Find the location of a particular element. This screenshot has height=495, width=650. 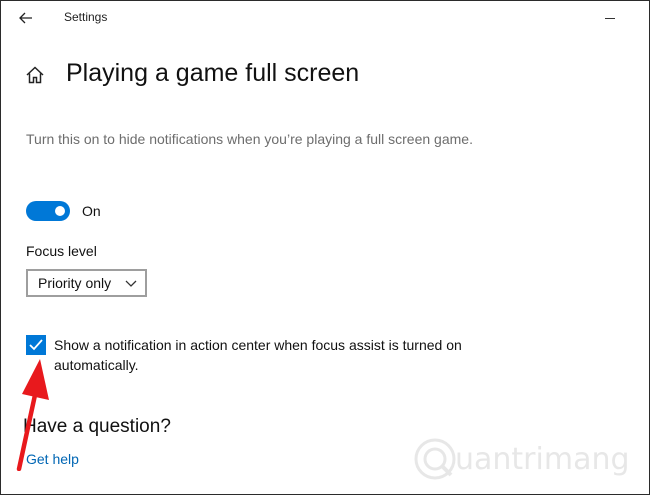

focus-level-label: Focus level is located at coordinates (61, 251).